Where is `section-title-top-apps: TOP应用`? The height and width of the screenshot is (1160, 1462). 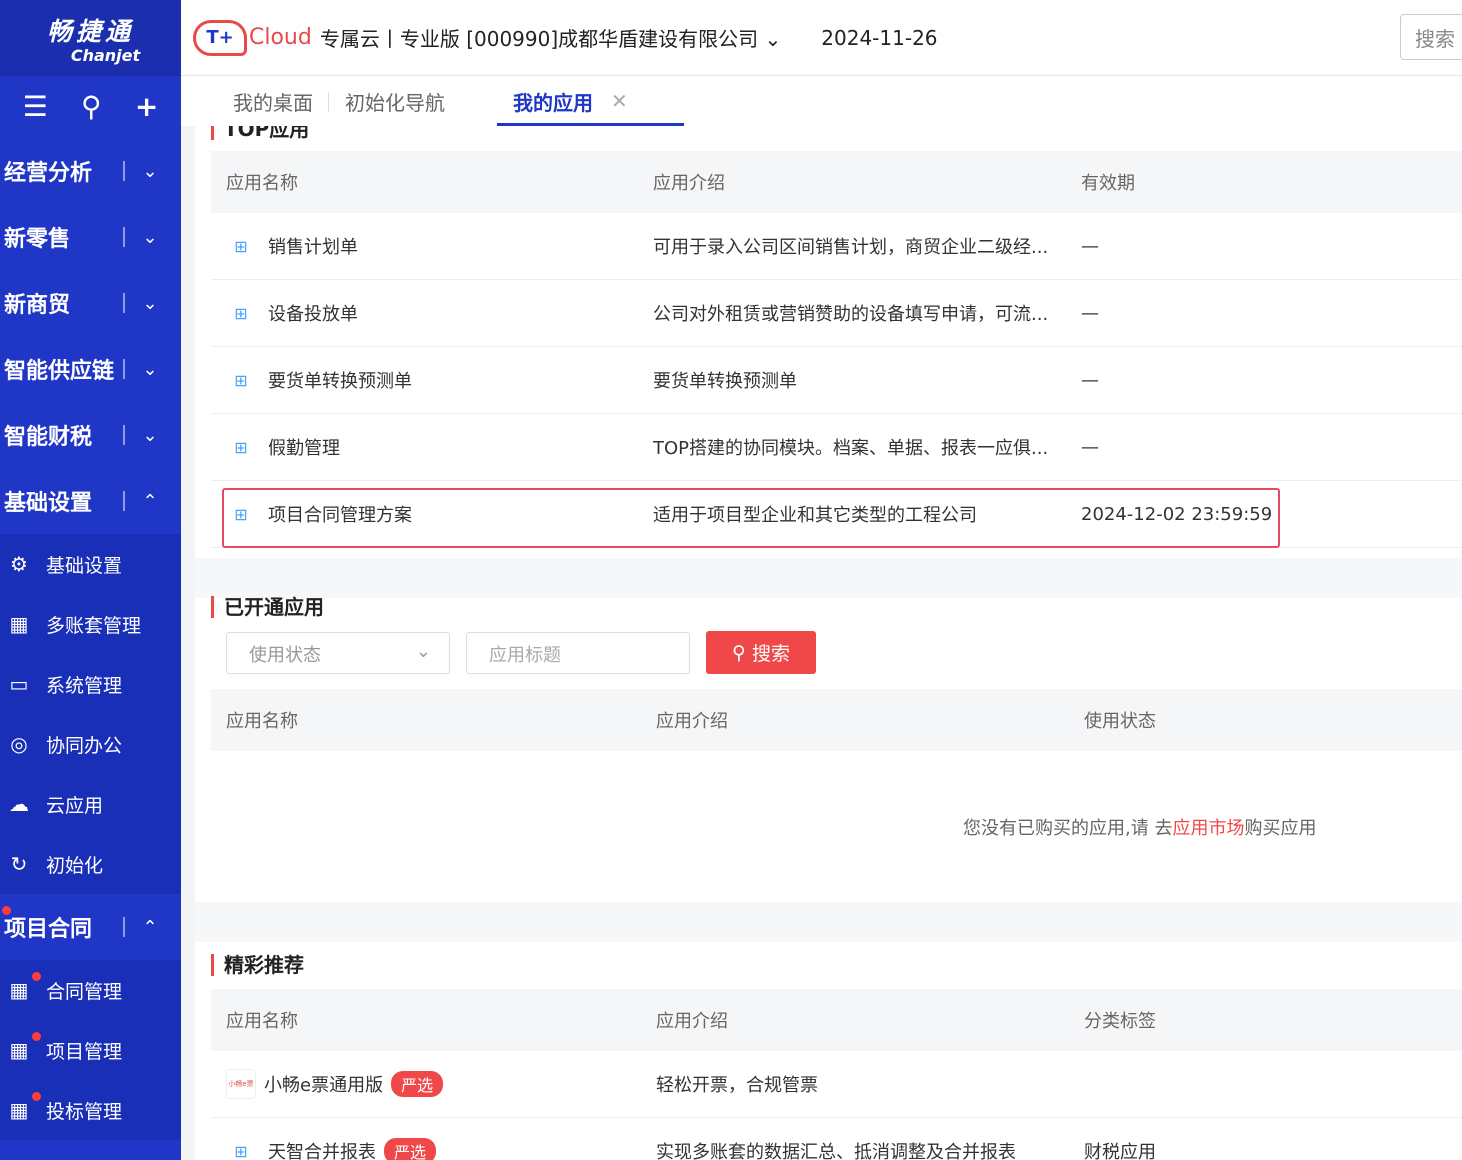
section-title-top-apps: TOP应用 is located at coordinates (260, 133).